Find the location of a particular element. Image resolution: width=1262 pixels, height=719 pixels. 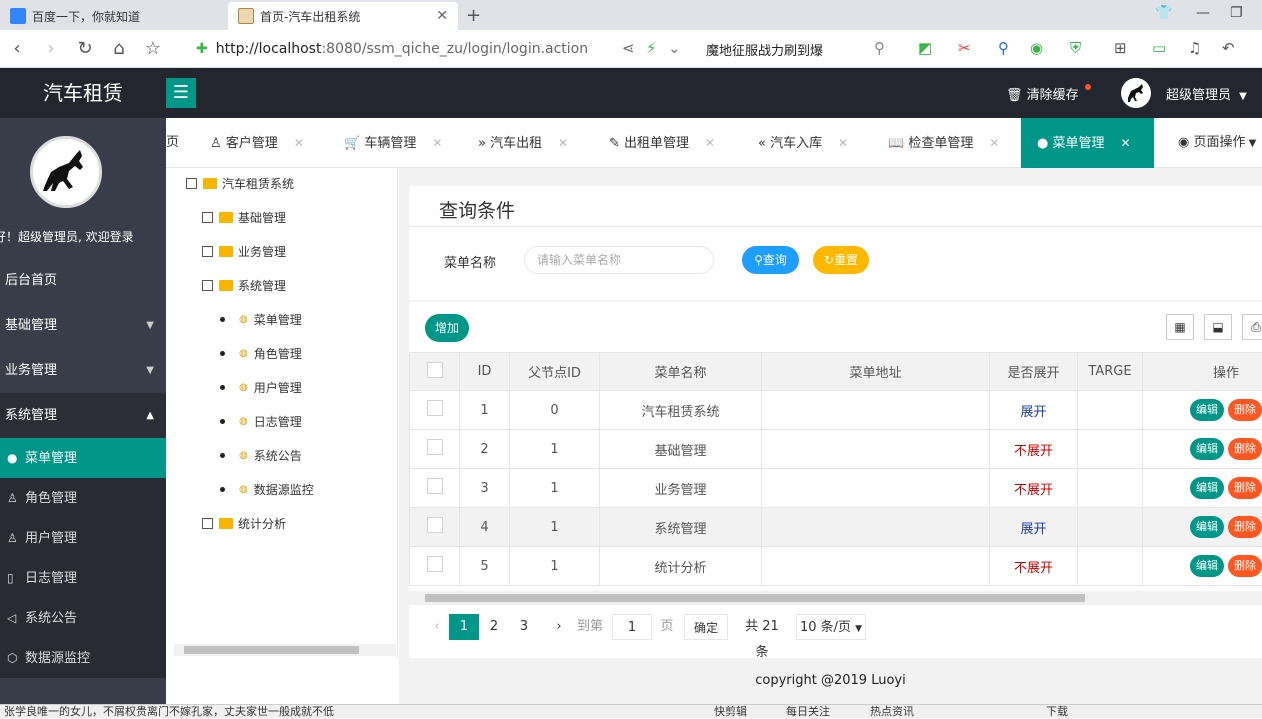

chevron-down-icon: ⌄ is located at coordinates (674, 48).